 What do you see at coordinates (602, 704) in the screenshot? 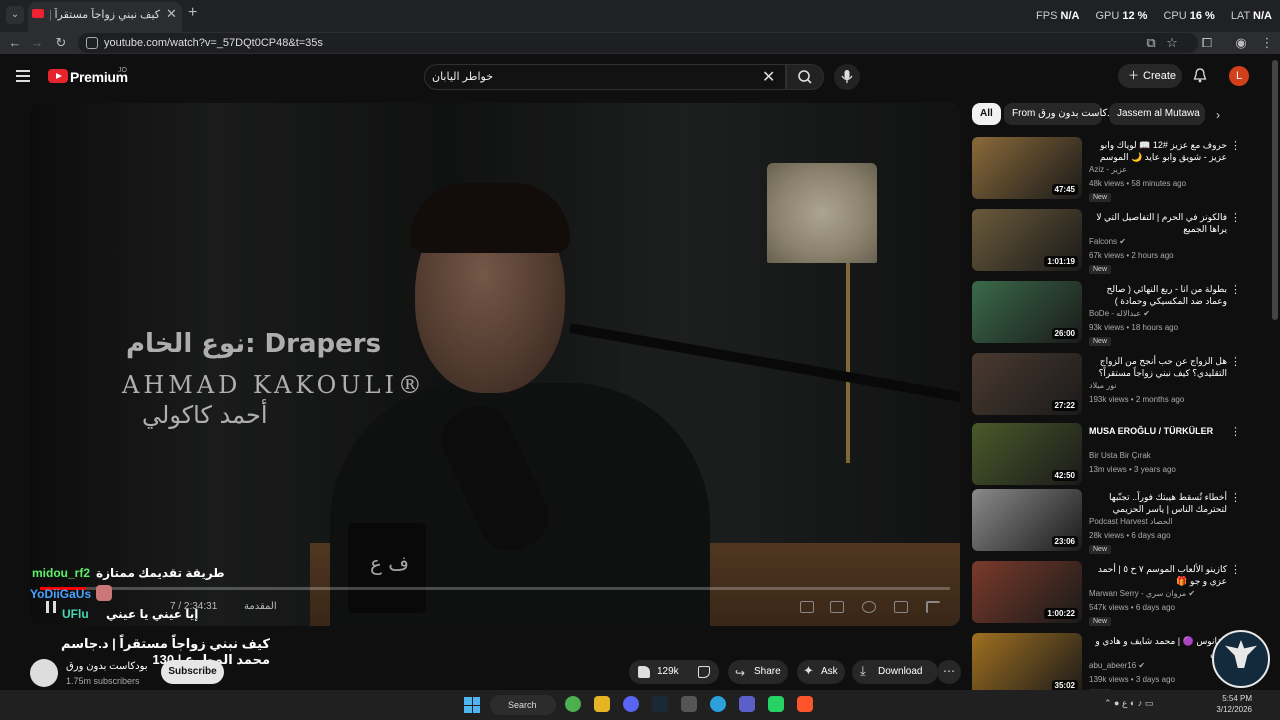
I see `file-explorer-icon` at bounding box center [602, 704].